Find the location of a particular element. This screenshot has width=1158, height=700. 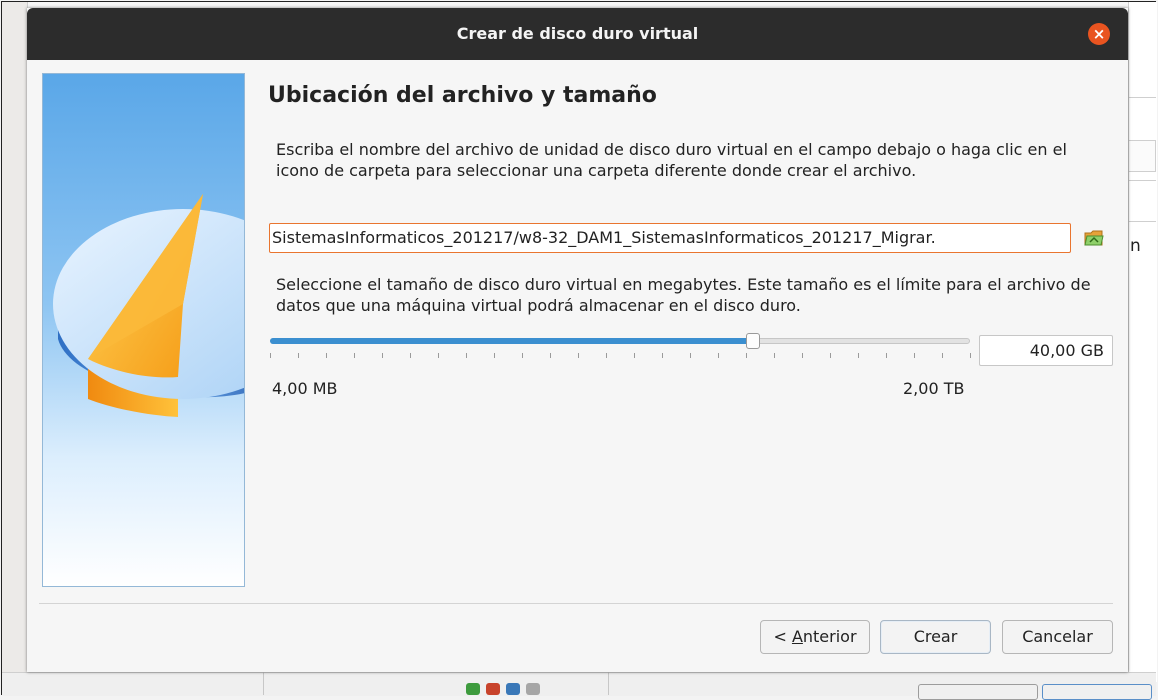

background-row is located at coordinates (1142, 201).